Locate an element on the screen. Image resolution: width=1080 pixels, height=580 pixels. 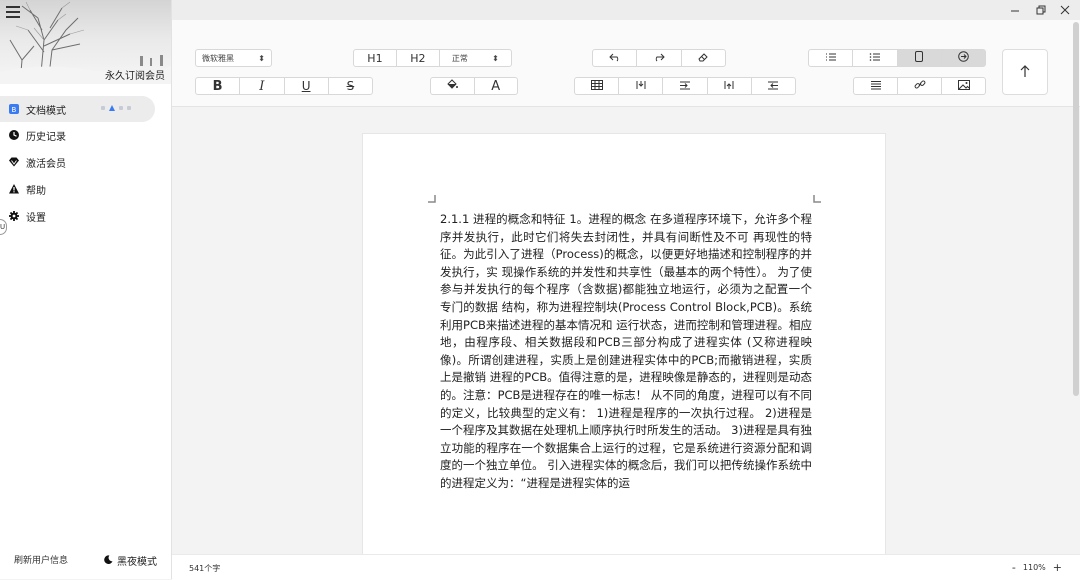
strikethrough-icon: S is located at coordinates (350, 86).